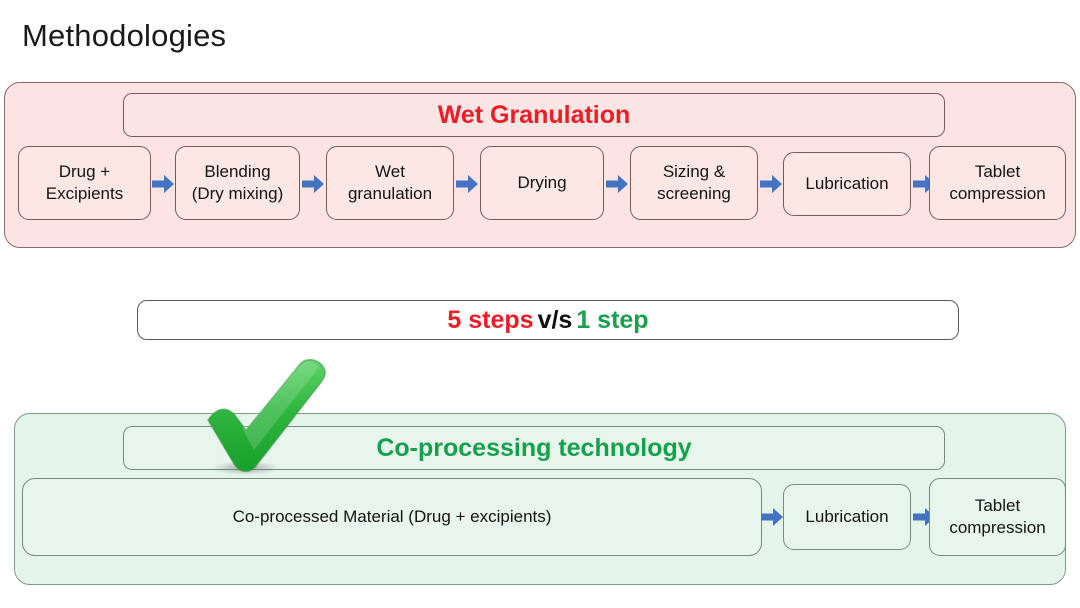  I want to click on step-box-sizing-screening: Sizing & screening, so click(694, 183).